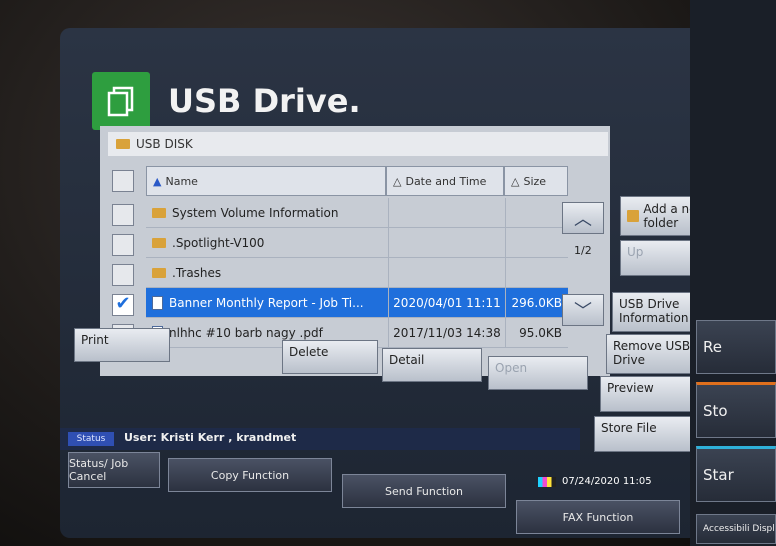 The width and height of the screenshot is (776, 546). What do you see at coordinates (424, 491) in the screenshot?
I see `send-function-button: Send Function` at bounding box center [424, 491].